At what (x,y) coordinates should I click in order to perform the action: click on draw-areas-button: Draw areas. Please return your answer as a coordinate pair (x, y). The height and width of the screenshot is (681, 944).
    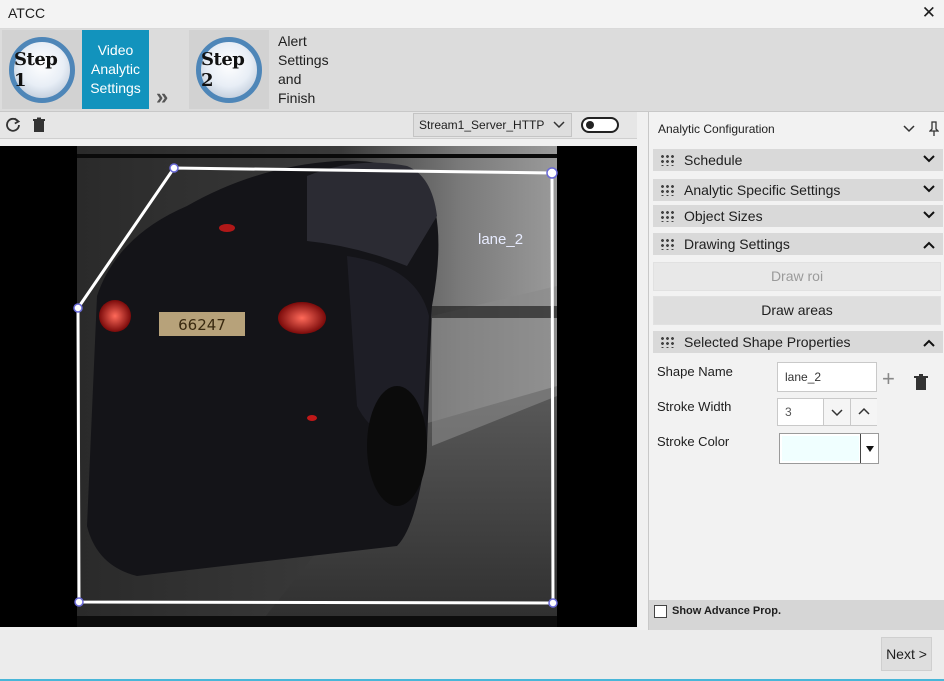
    Looking at the image, I should click on (797, 310).